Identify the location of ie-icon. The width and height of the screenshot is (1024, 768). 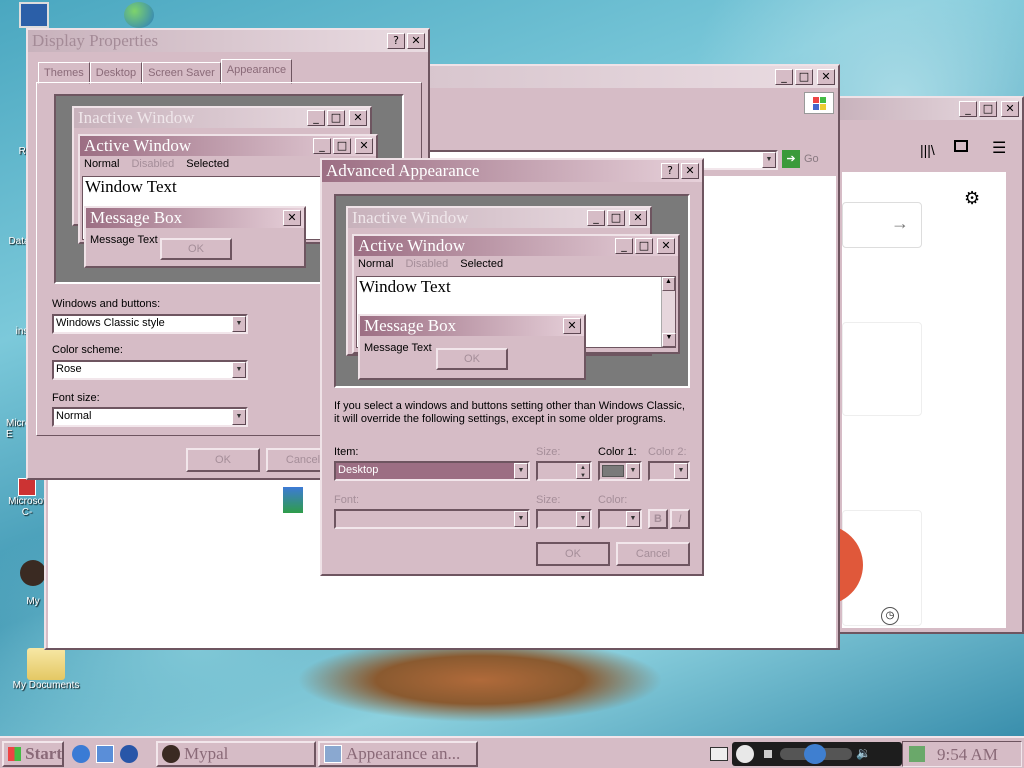
(81, 754).